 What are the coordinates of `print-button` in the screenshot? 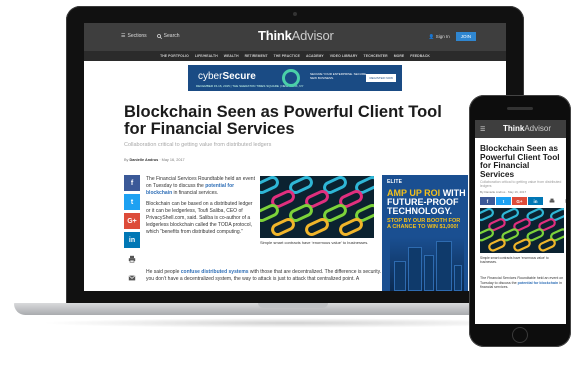 It's located at (132, 259).